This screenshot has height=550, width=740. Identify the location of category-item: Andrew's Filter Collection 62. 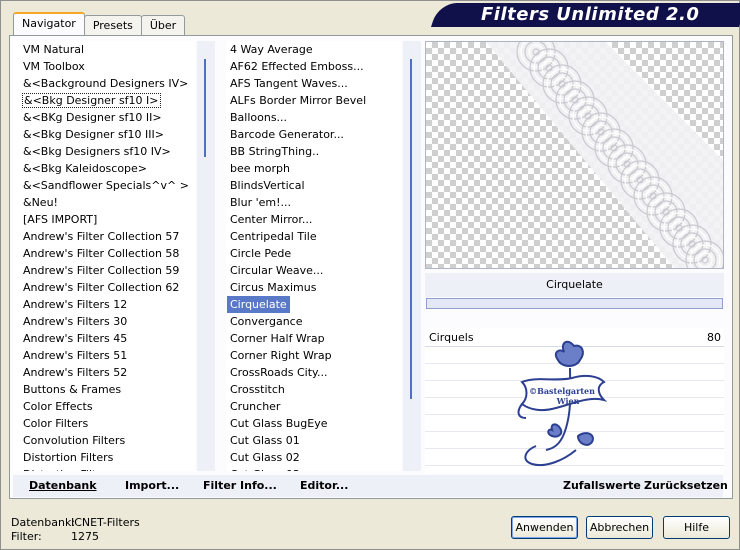
(104, 287).